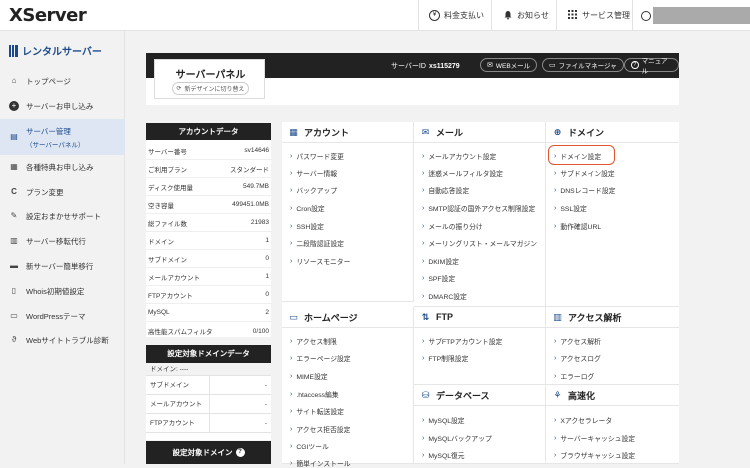  Describe the element at coordinates (307, 208) in the screenshot. I see `link-cron: › Cron設定` at that location.